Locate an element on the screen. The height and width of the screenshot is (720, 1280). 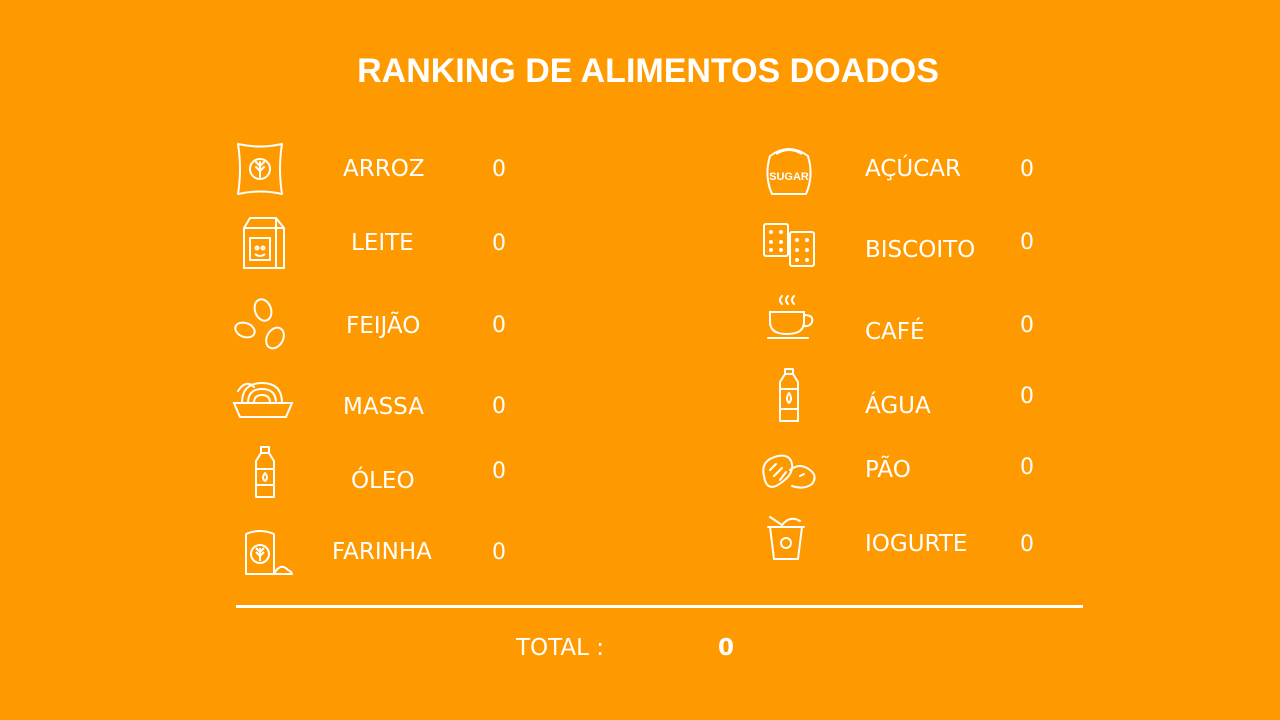
item-label-arroz: ARROZ is located at coordinates (384, 169).